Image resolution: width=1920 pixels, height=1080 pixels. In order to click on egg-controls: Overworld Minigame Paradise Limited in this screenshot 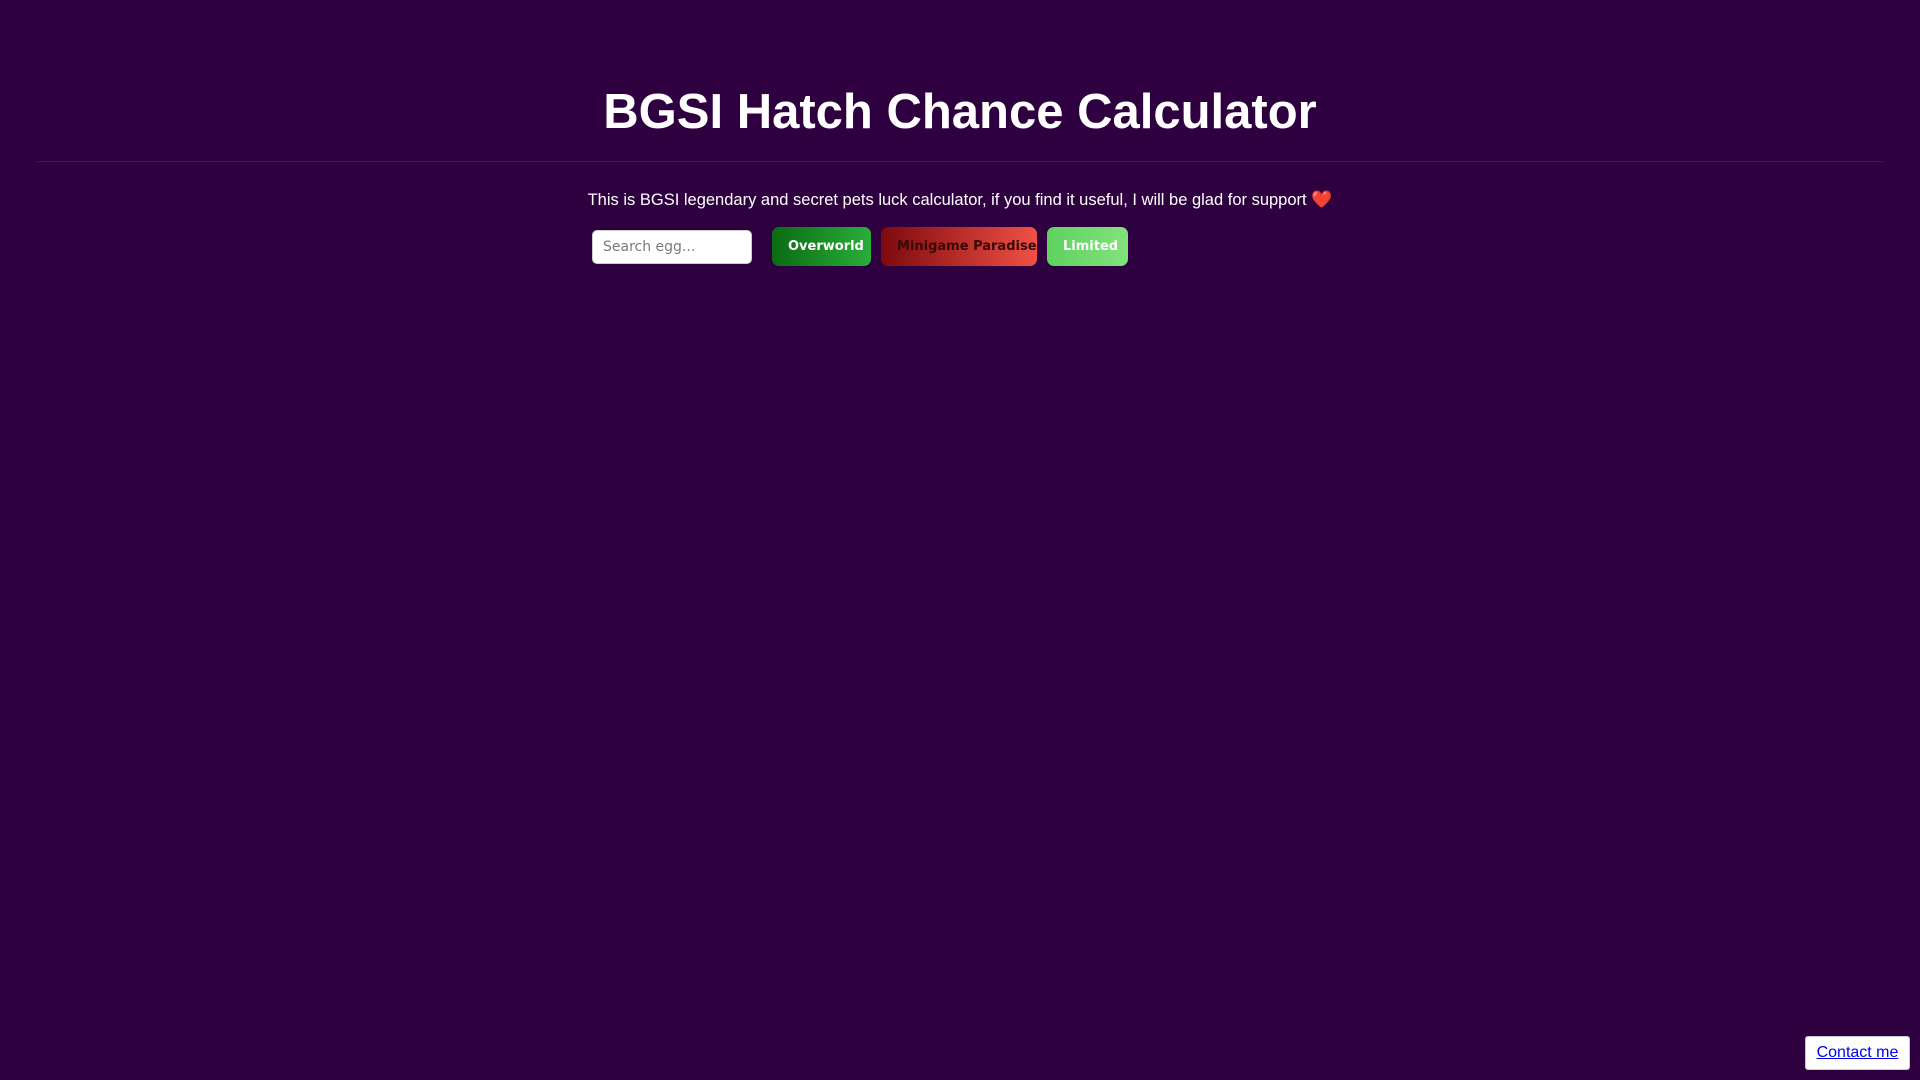, I will do `click(860, 246)`.